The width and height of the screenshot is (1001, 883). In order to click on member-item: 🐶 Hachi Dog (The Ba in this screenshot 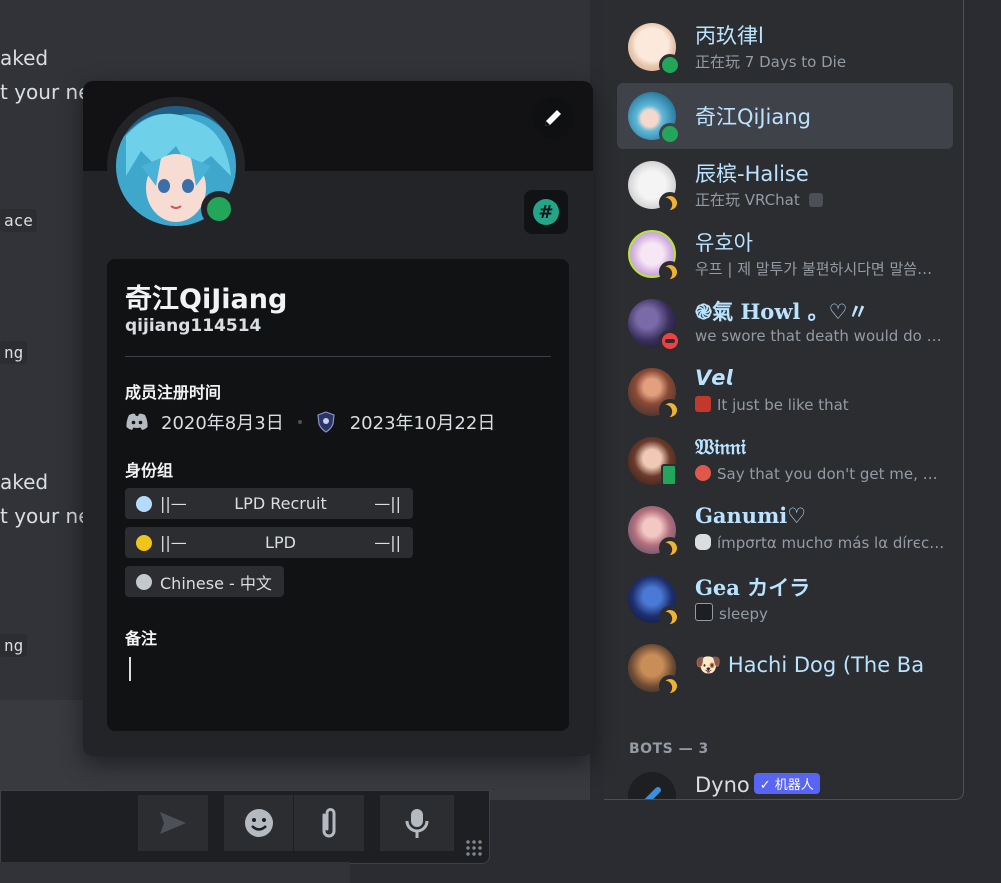, I will do `click(785, 668)`.